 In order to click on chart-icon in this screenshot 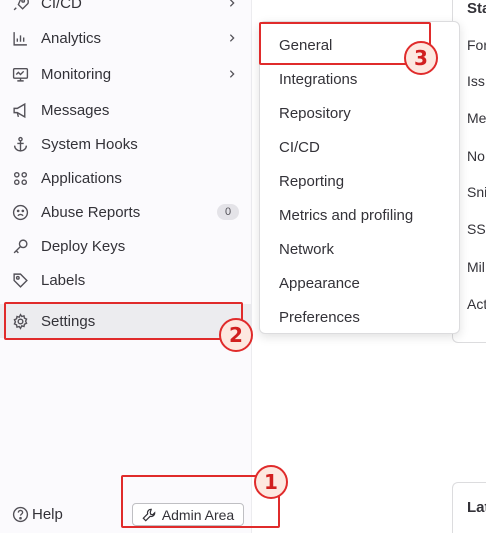, I will do `click(20, 38)`.